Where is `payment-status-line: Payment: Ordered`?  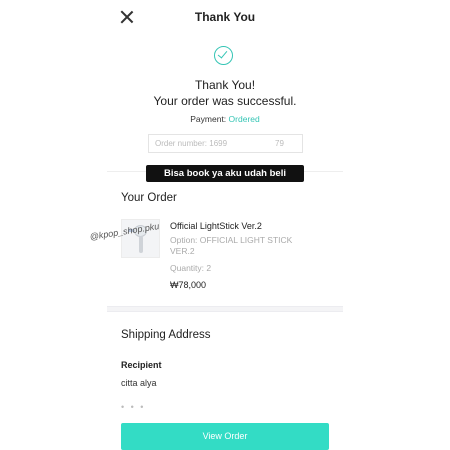 payment-status-line: Payment: Ordered is located at coordinates (225, 119).